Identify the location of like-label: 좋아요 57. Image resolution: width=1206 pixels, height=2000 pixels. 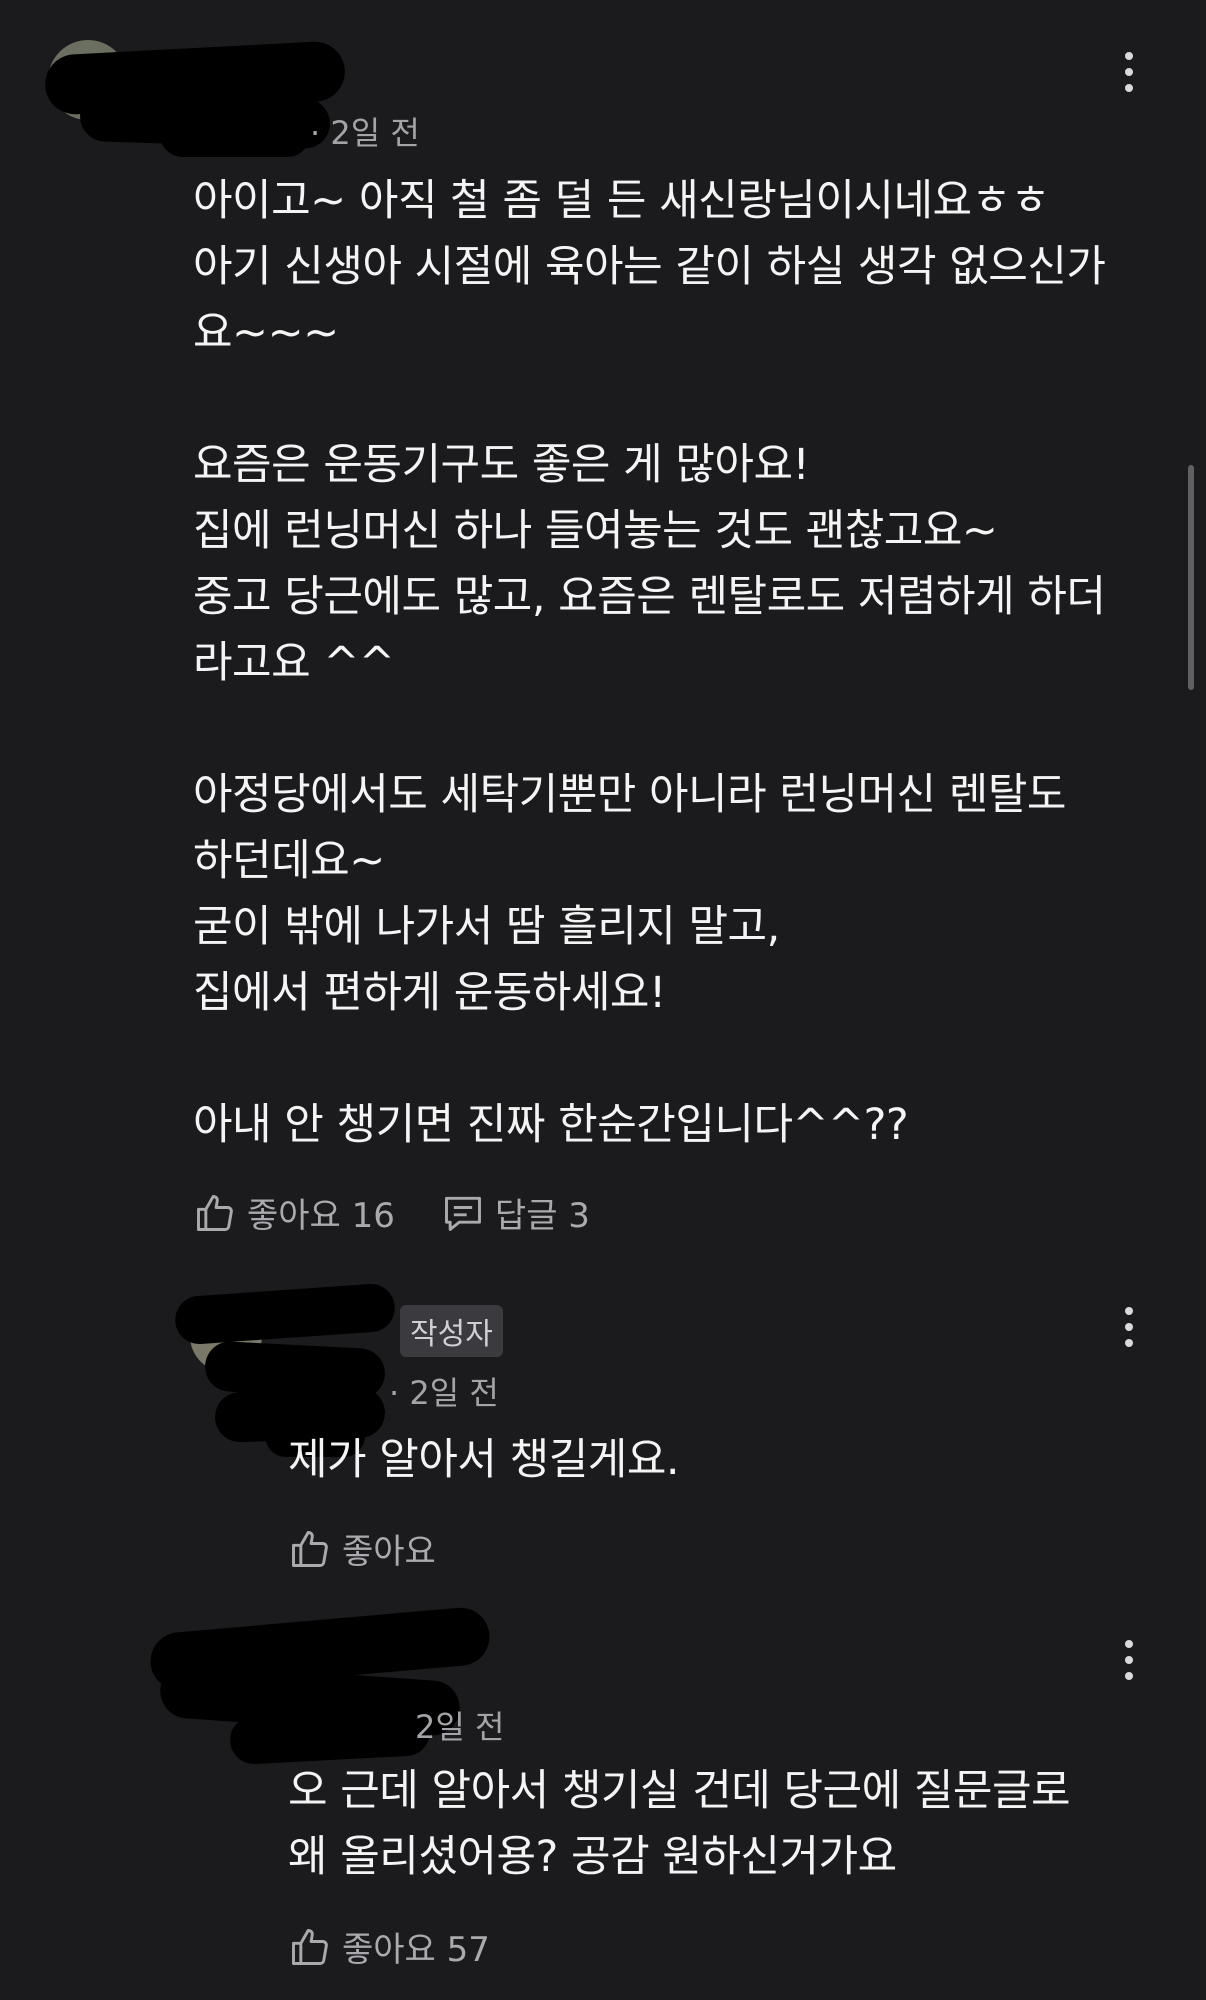
(416, 1950).